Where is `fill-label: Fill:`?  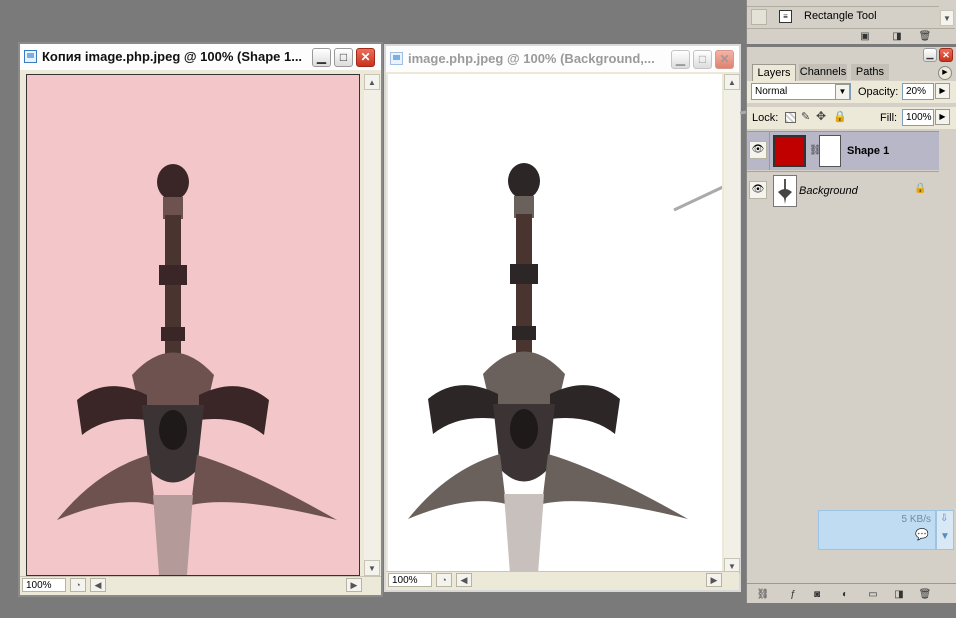 fill-label: Fill: is located at coordinates (889, 118).